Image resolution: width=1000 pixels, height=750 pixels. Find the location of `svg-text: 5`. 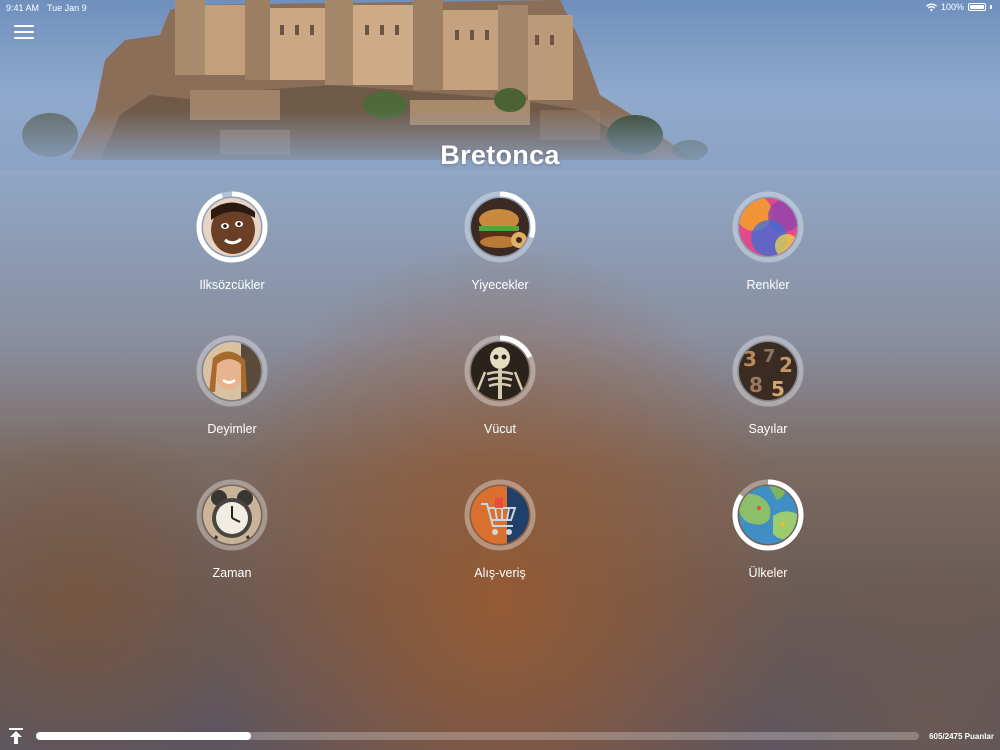

svg-text: 5 is located at coordinates (778, 388).